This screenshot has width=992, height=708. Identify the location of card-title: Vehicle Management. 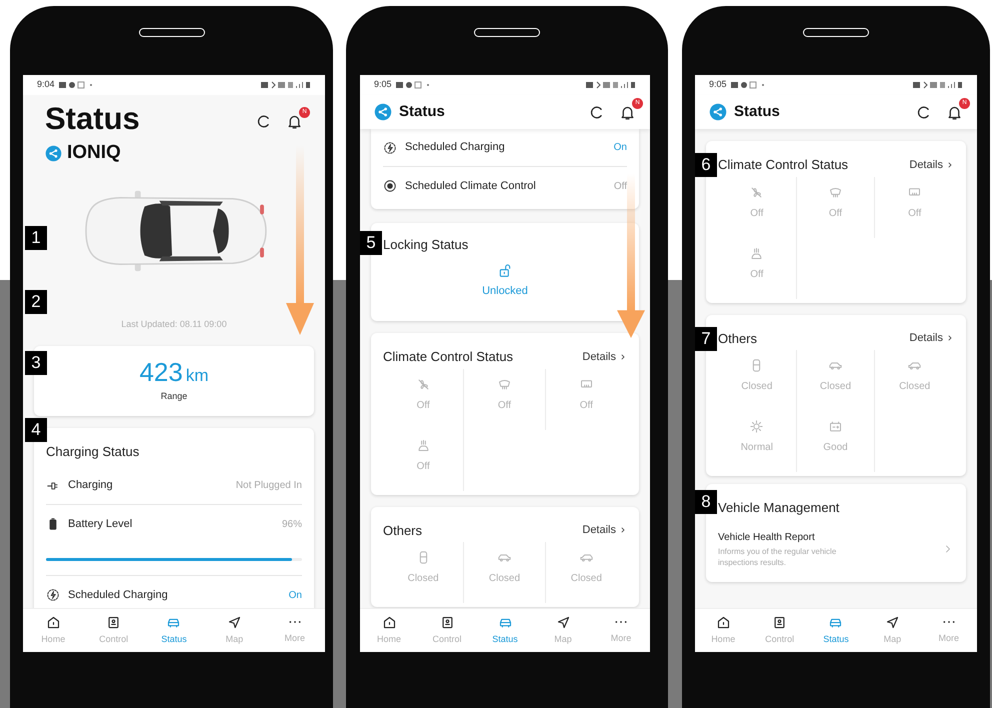
(779, 508).